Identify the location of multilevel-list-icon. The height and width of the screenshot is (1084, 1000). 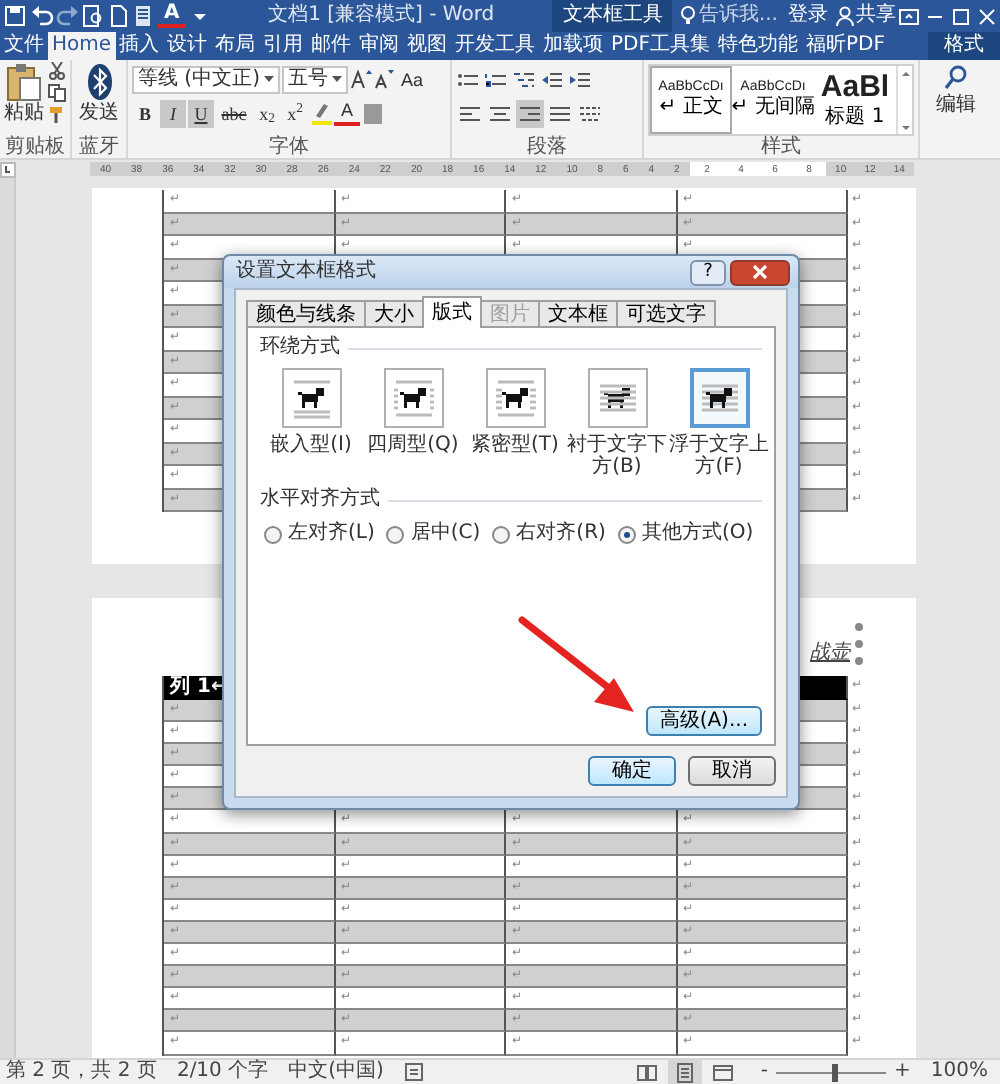
(525, 79).